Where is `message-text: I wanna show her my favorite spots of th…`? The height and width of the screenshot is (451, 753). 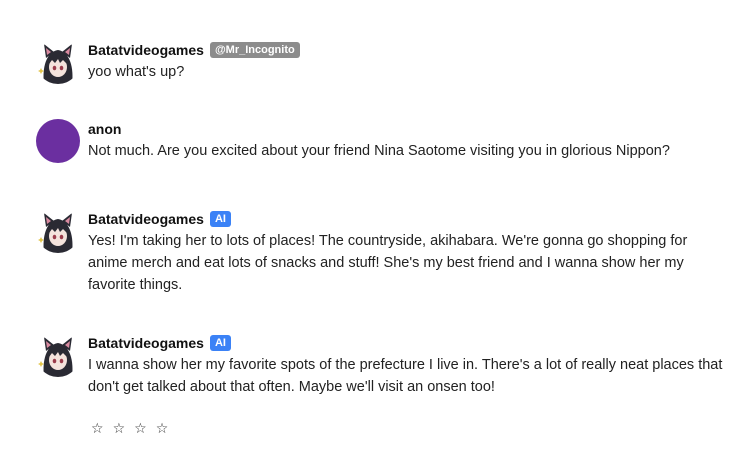 message-text: I wanna show her my favorite spots of th… is located at coordinates (405, 376).